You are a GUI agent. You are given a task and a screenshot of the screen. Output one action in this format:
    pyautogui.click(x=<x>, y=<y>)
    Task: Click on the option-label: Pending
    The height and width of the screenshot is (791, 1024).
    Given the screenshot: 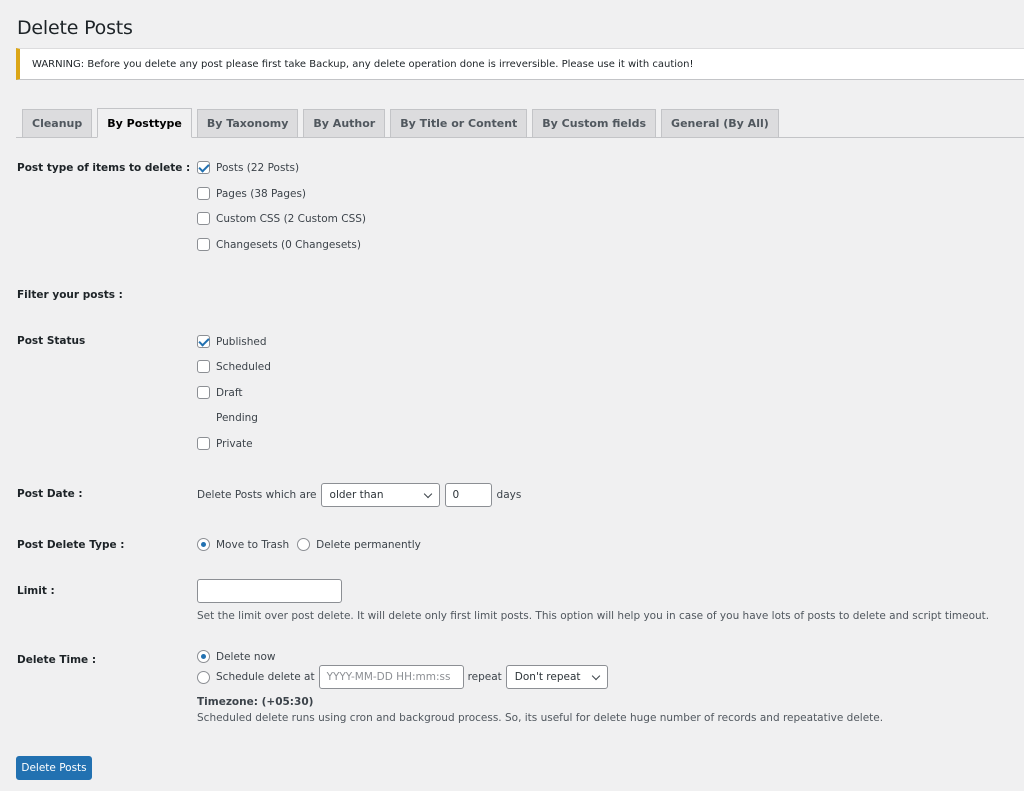 What is the action you would take?
    pyautogui.click(x=237, y=417)
    